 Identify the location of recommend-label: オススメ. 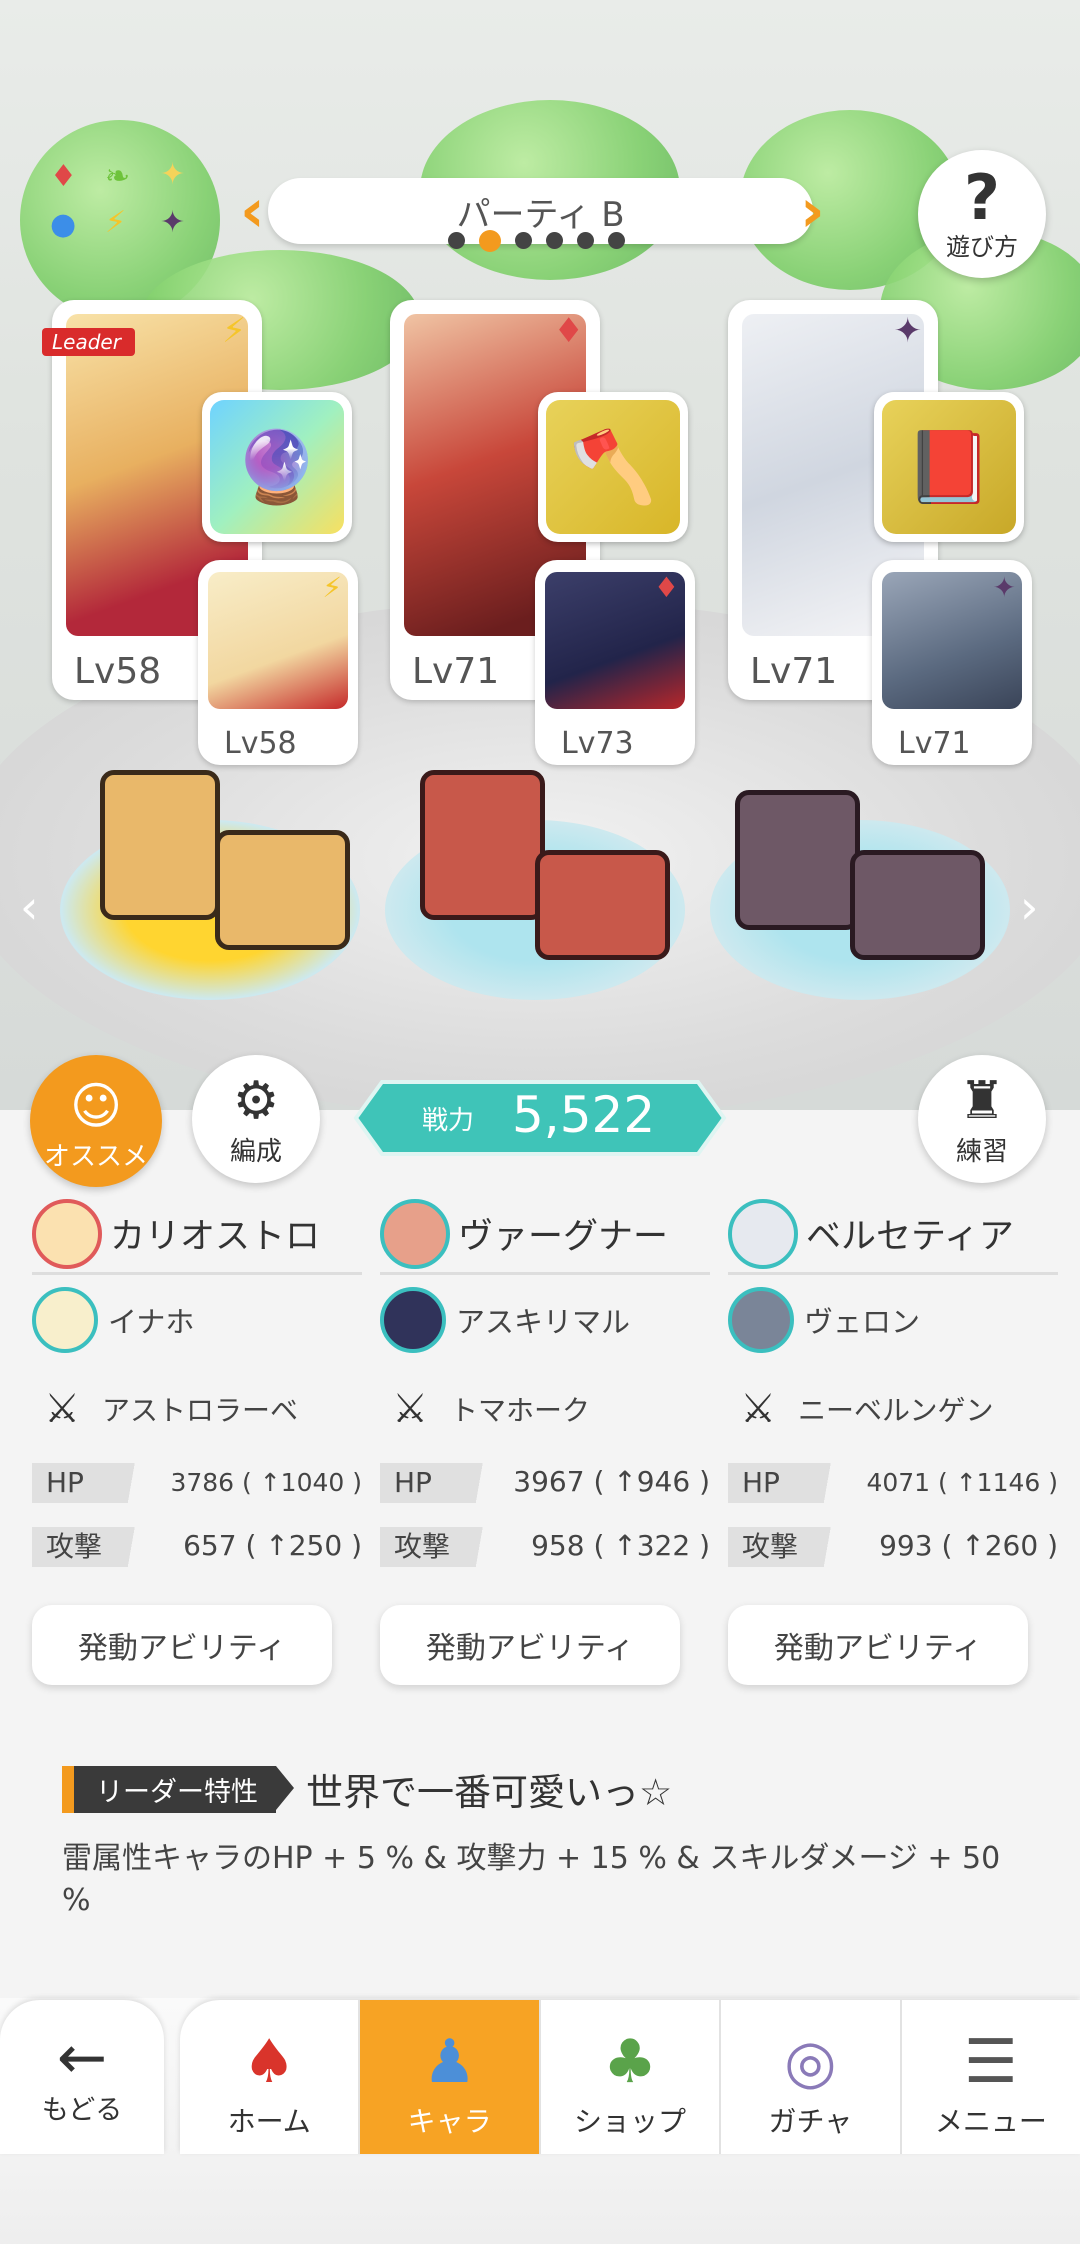
(95, 1157).